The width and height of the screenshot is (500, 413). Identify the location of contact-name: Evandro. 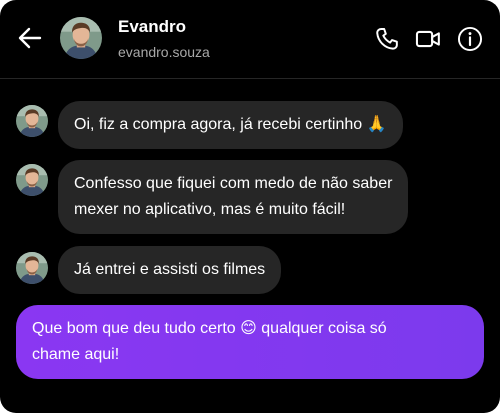
(152, 27).